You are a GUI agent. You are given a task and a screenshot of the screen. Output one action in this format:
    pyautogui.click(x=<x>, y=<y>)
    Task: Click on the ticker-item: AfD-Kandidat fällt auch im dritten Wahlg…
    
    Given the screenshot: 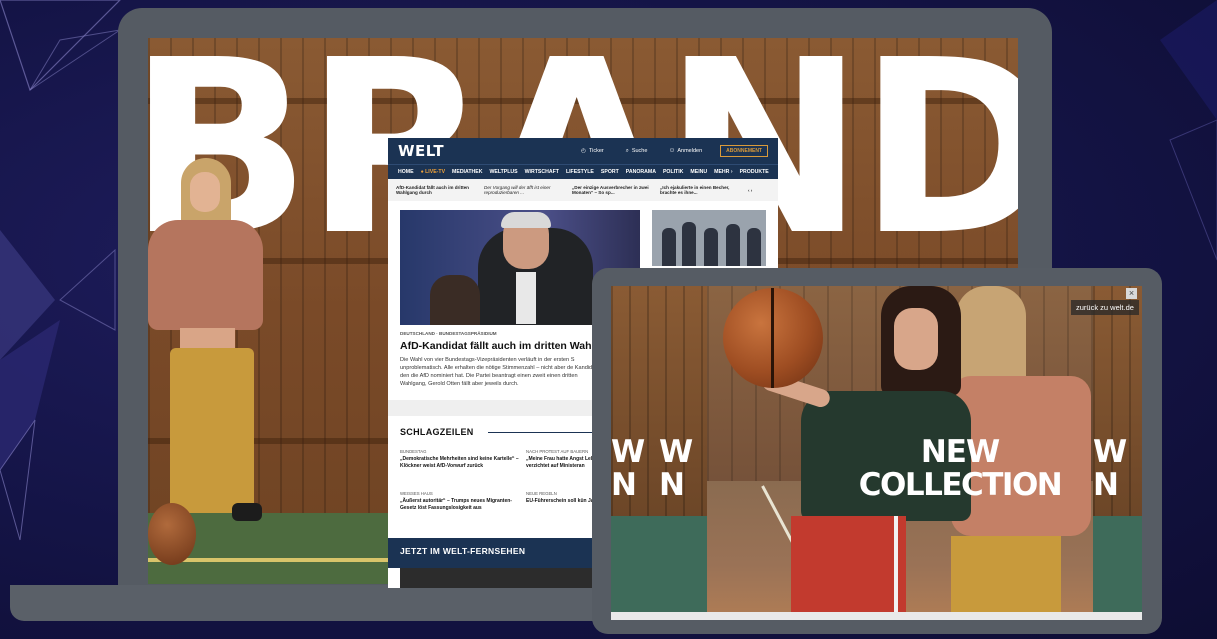 What is the action you would take?
    pyautogui.click(x=436, y=190)
    